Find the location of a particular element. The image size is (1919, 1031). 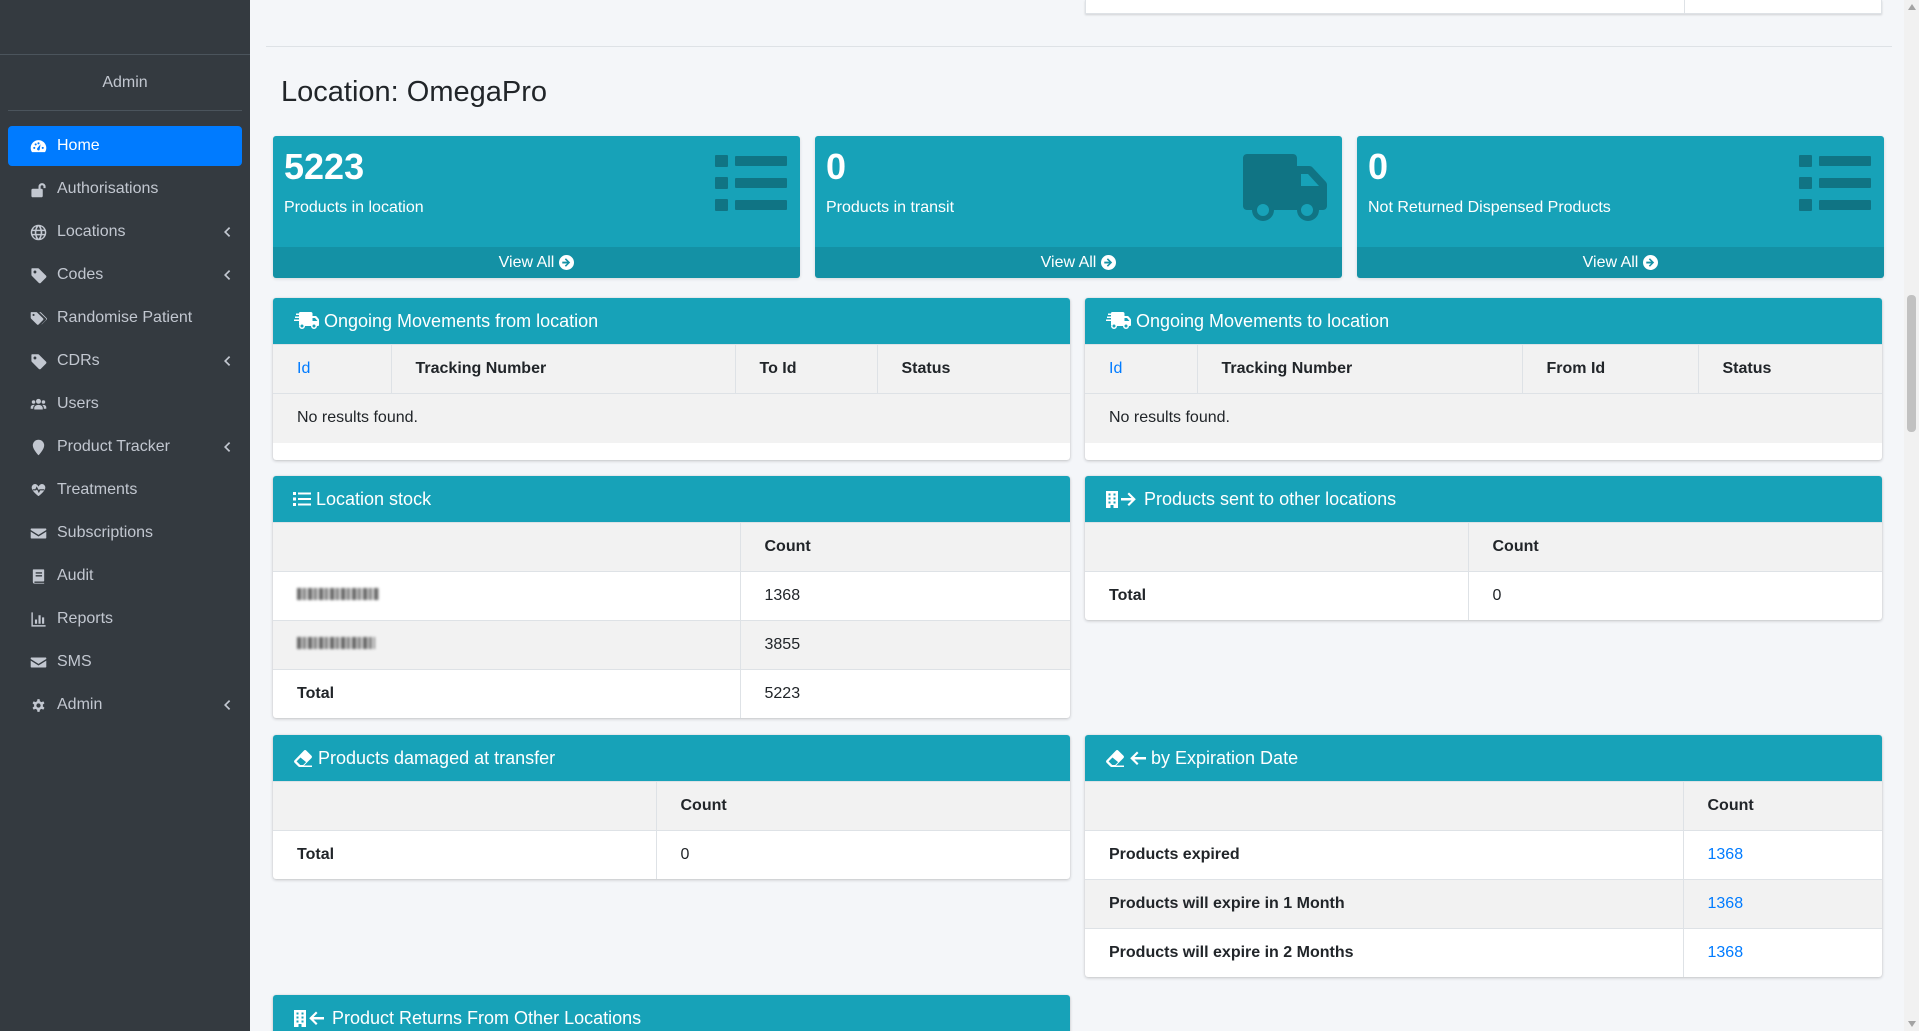

table-row: Products will expire in 1 Month 1368 is located at coordinates (1483, 904).